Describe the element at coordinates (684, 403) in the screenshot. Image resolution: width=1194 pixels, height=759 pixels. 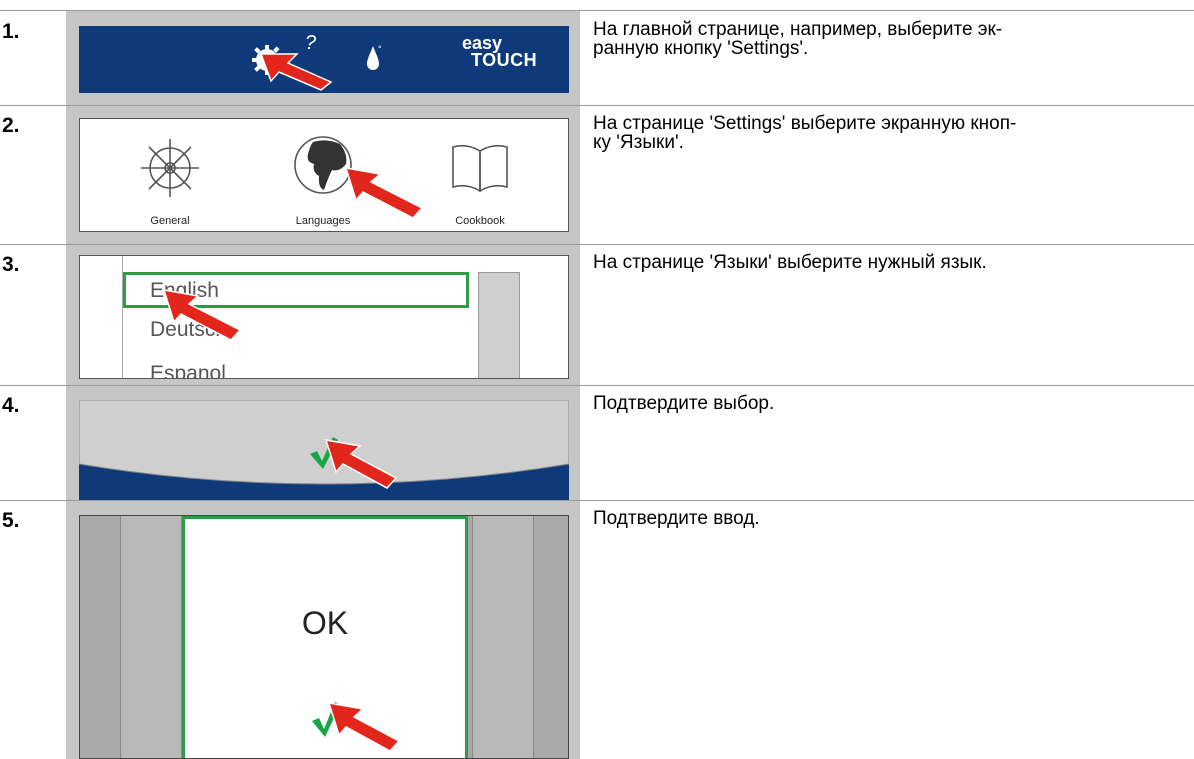
I see `desc-line: Подтвердите выбор.` at that location.